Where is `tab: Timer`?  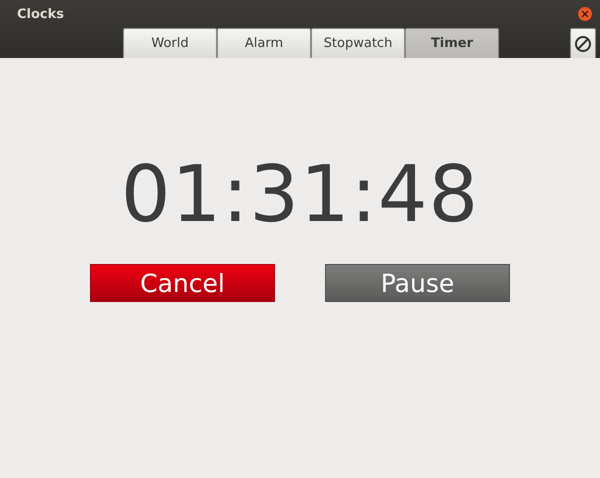
tab: Timer is located at coordinates (452, 43).